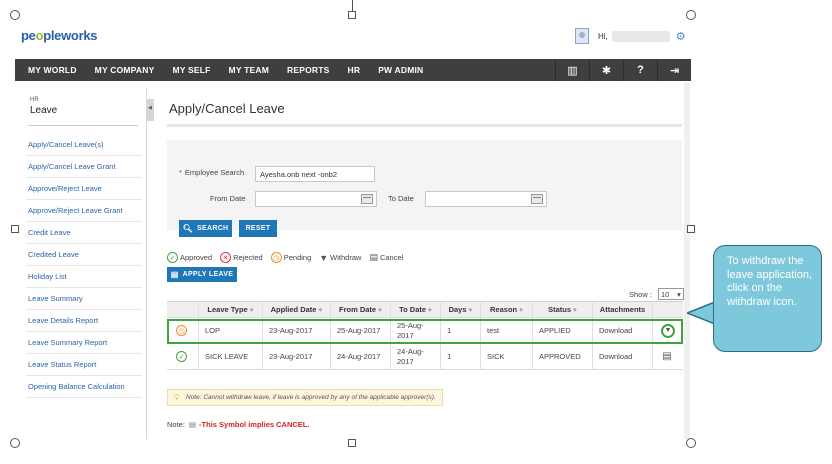  I want to click on status-icon-cell: ✓, so click(183, 356).